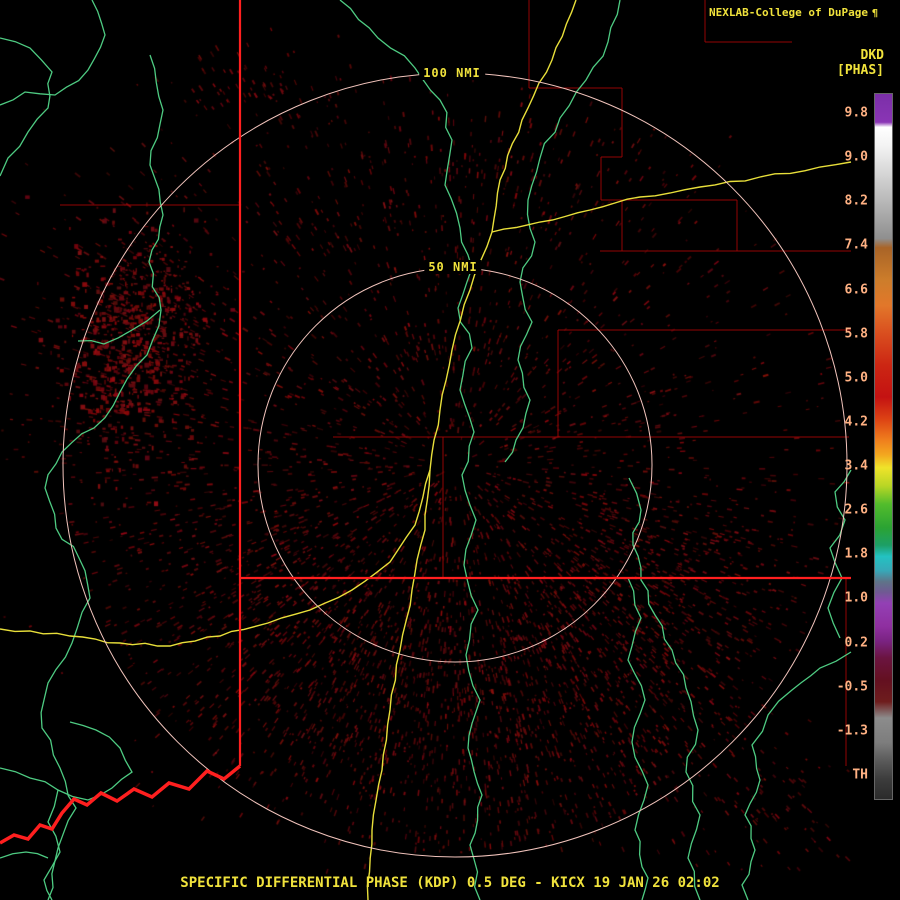 This screenshot has height=900, width=900. I want to click on colorbar, so click(883, 446).